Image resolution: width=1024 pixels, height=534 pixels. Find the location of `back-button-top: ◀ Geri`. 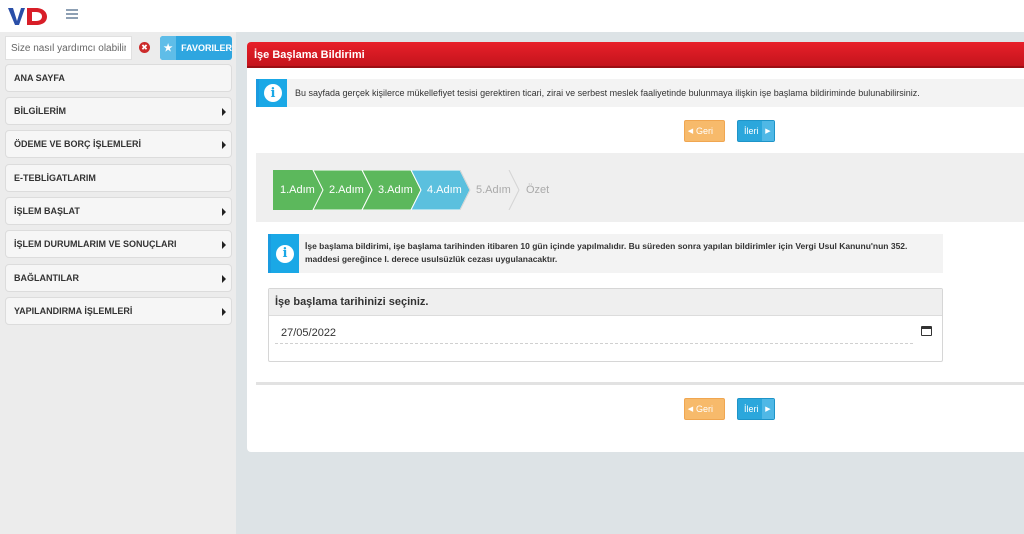

back-button-top: ◀ Geri is located at coordinates (704, 131).